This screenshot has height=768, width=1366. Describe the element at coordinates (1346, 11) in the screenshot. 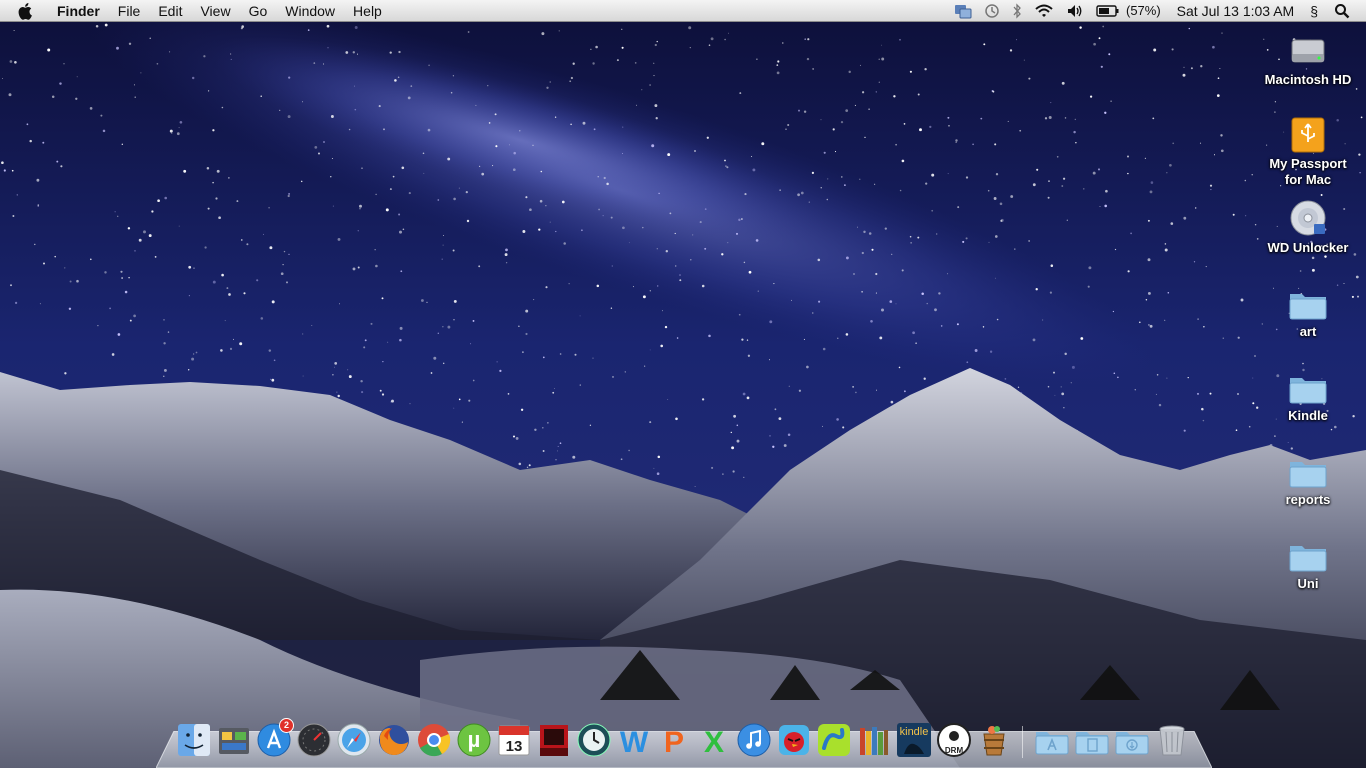

I see `spotlight-icon` at that location.